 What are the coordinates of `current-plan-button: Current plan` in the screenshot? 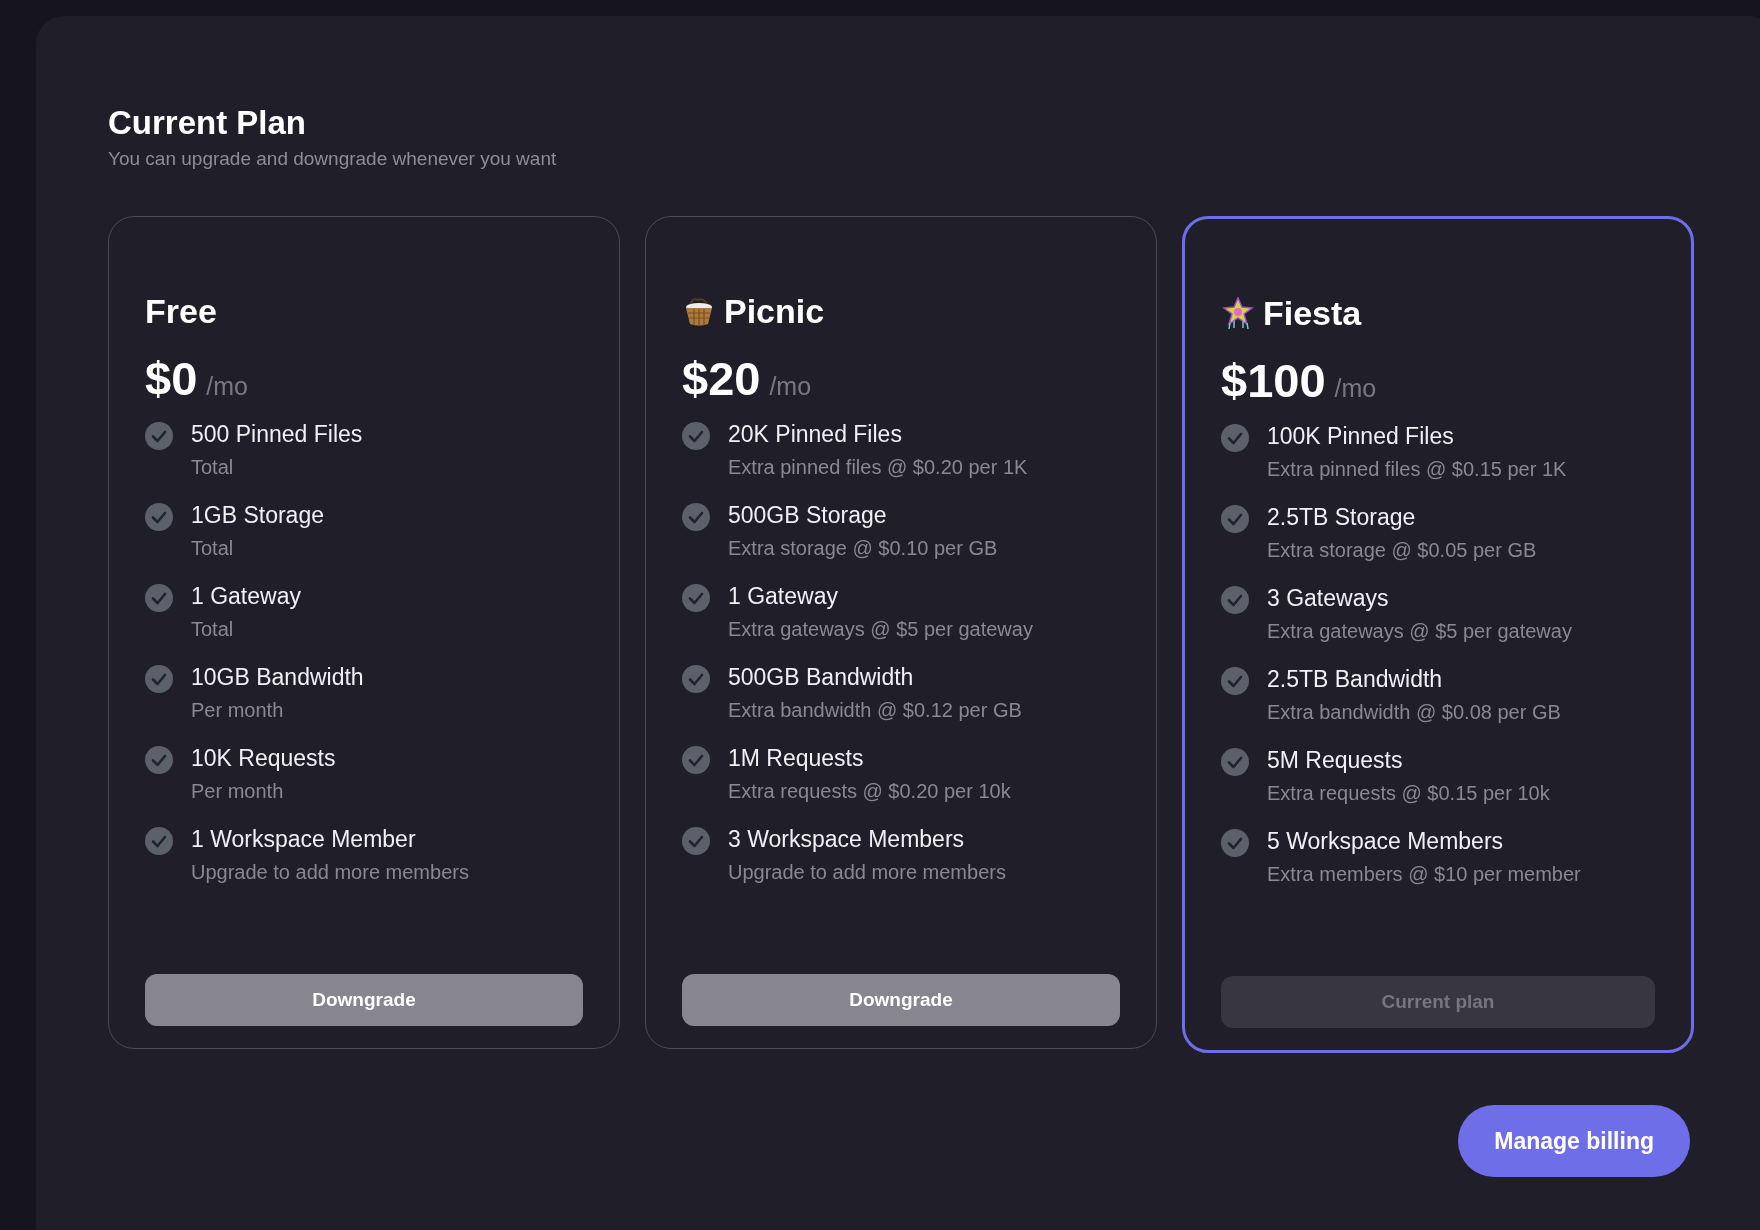 It's located at (1438, 1002).